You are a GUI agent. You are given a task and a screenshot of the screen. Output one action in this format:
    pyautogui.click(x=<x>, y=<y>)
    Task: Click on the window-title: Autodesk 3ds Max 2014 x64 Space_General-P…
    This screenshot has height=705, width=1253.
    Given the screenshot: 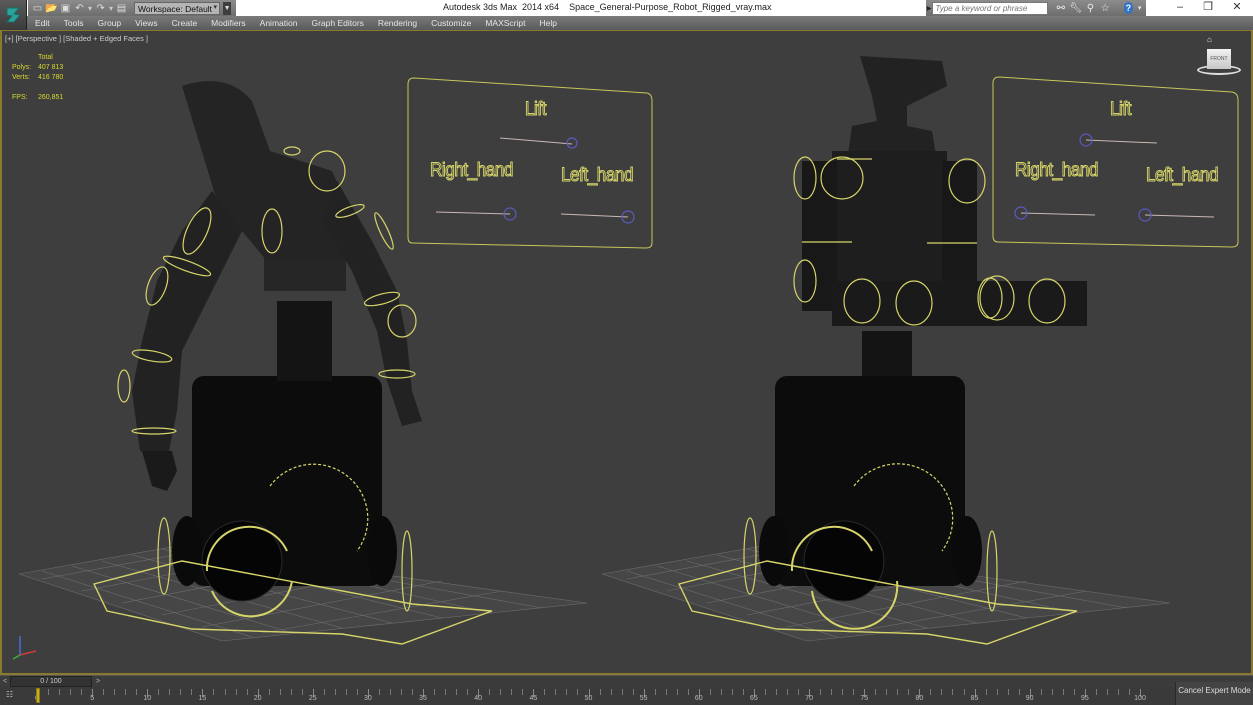 What is the action you would take?
    pyautogui.click(x=612, y=7)
    